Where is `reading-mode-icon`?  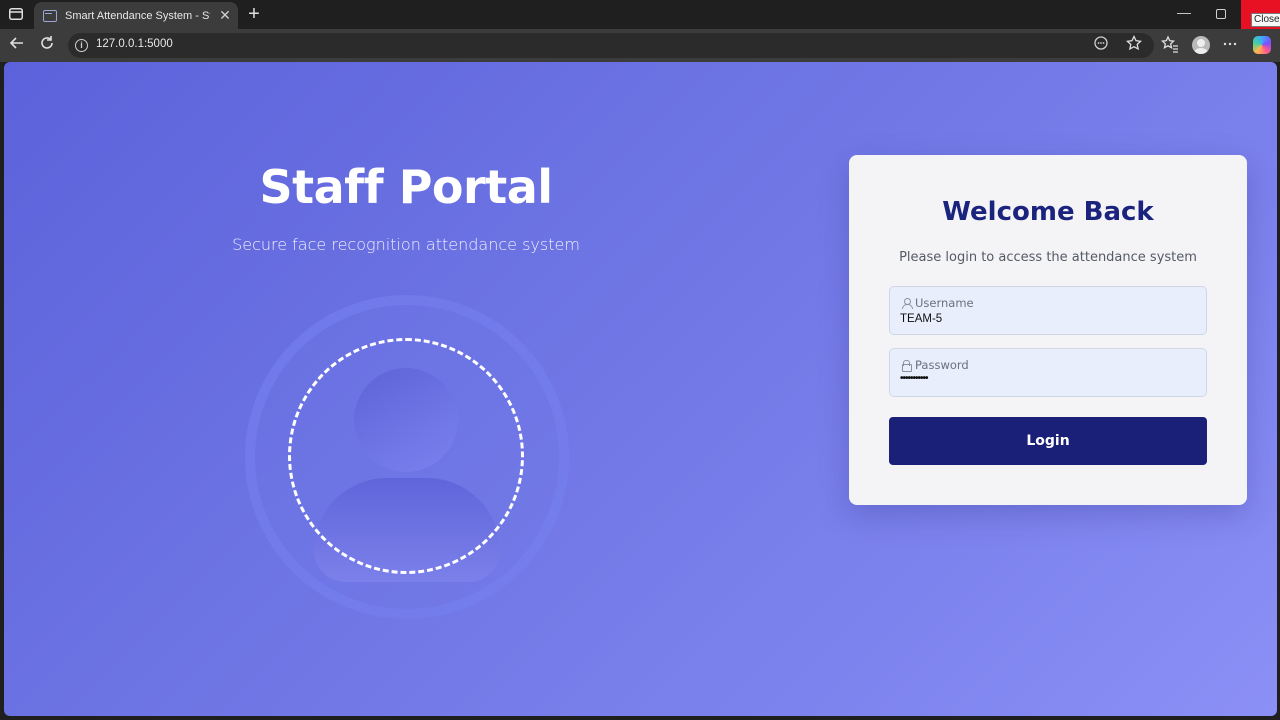 reading-mode-icon is located at coordinates (1101, 45).